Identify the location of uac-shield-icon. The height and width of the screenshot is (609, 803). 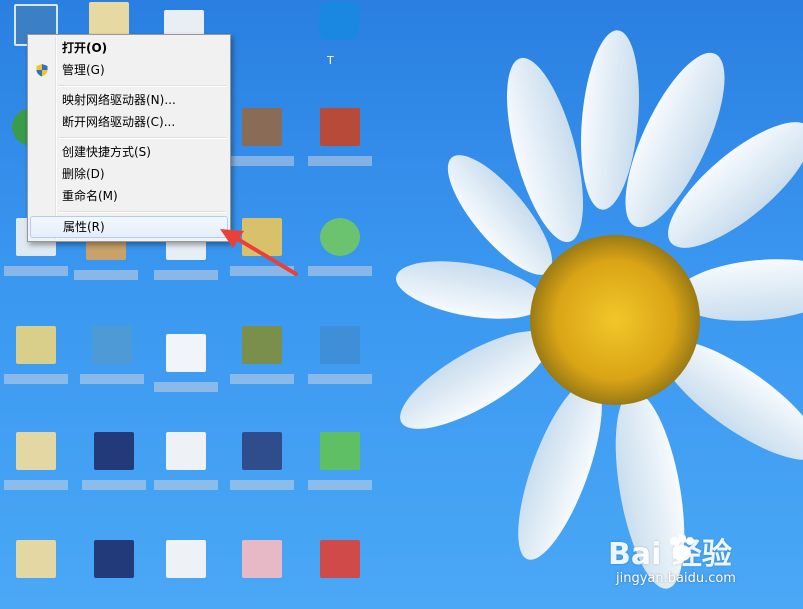
(42, 70).